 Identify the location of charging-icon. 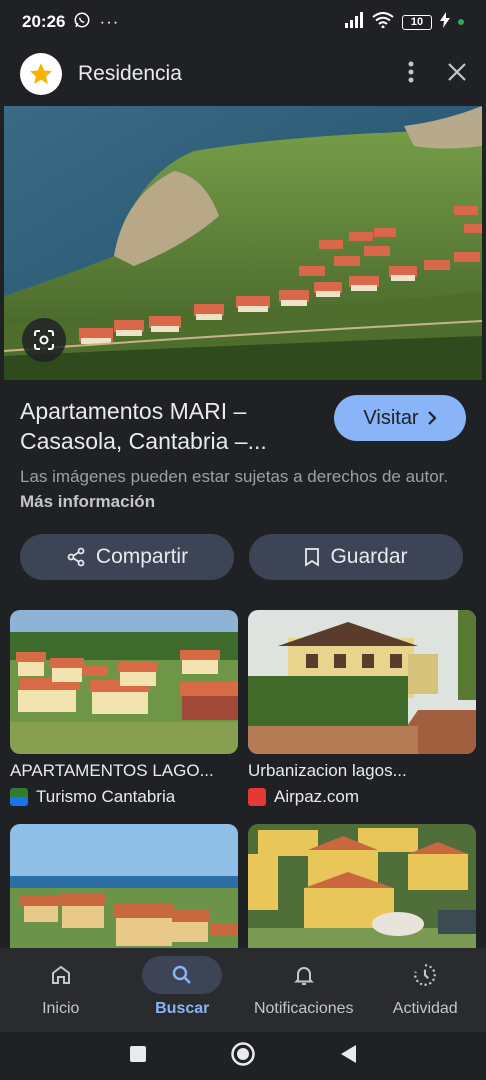
(445, 22).